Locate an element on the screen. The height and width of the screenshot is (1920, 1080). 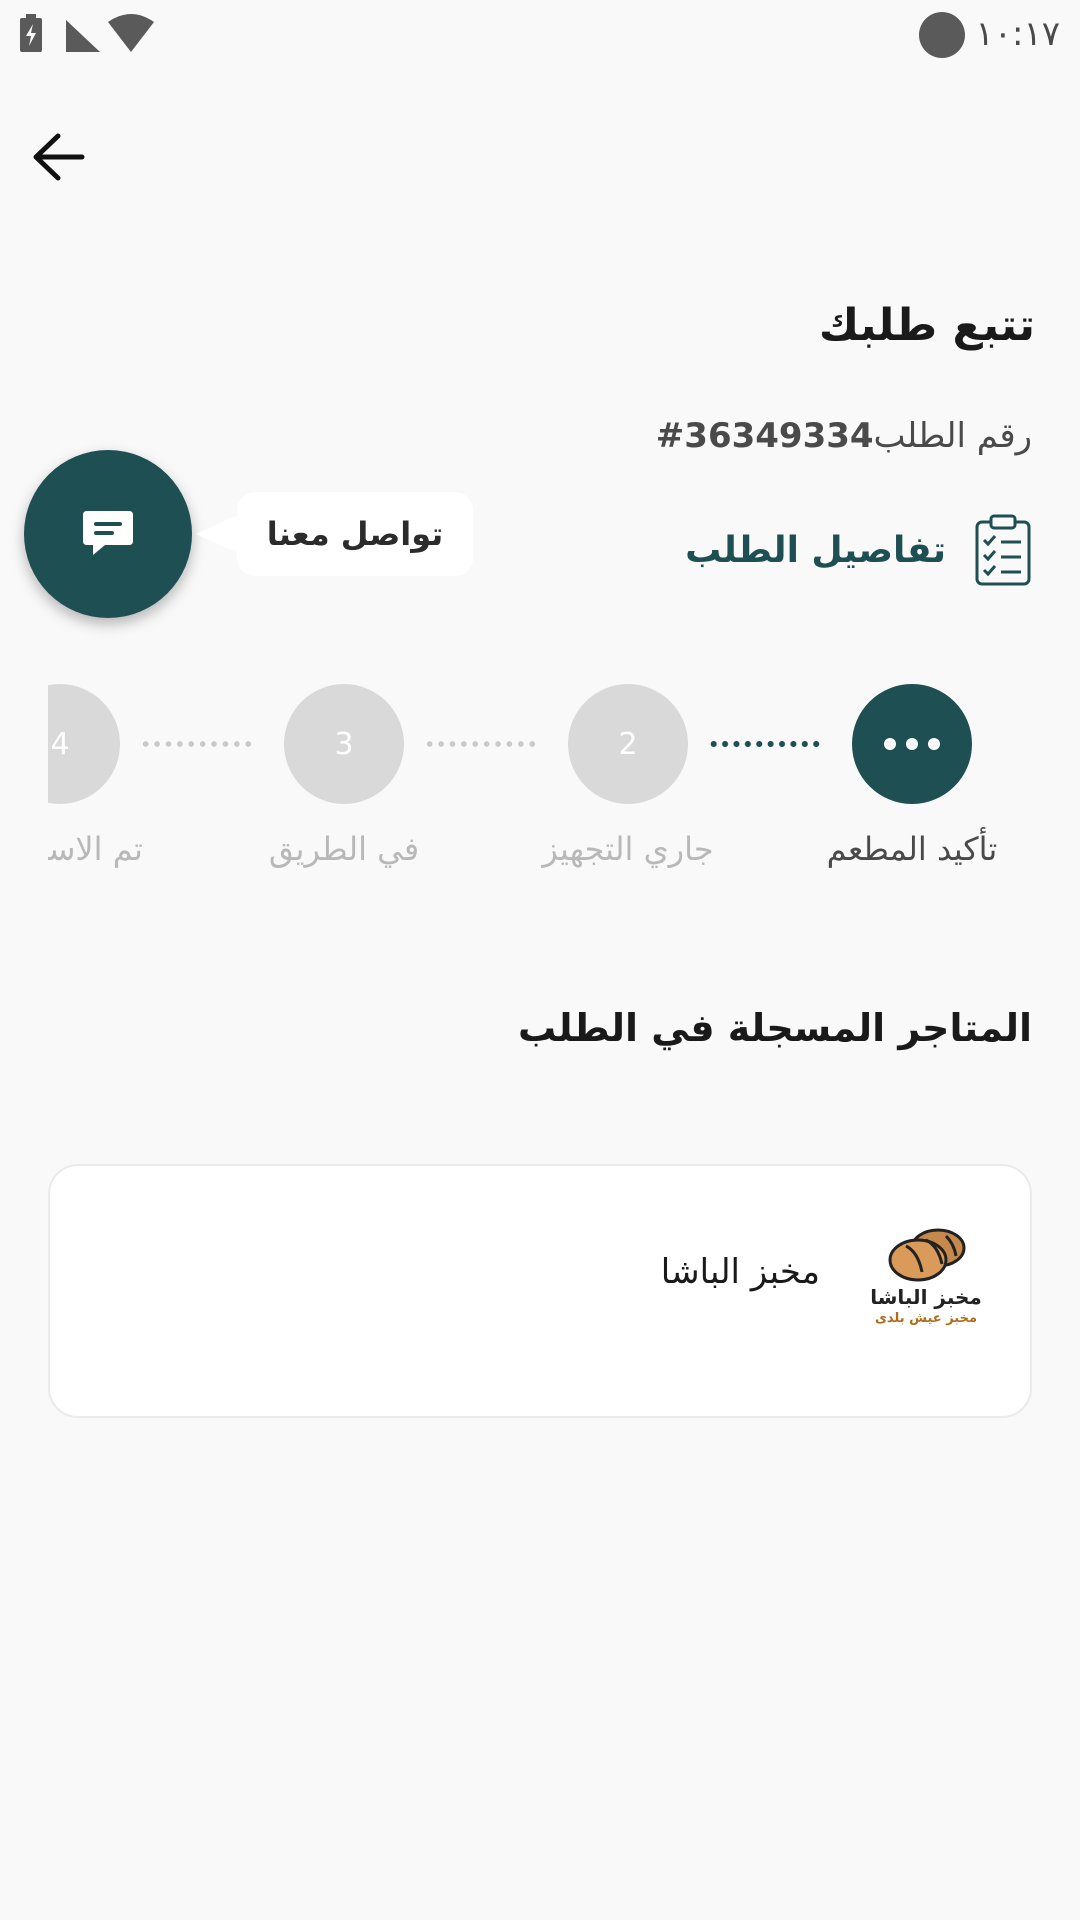
chat-tooltip: تواصل معنا is located at coordinates (355, 534).